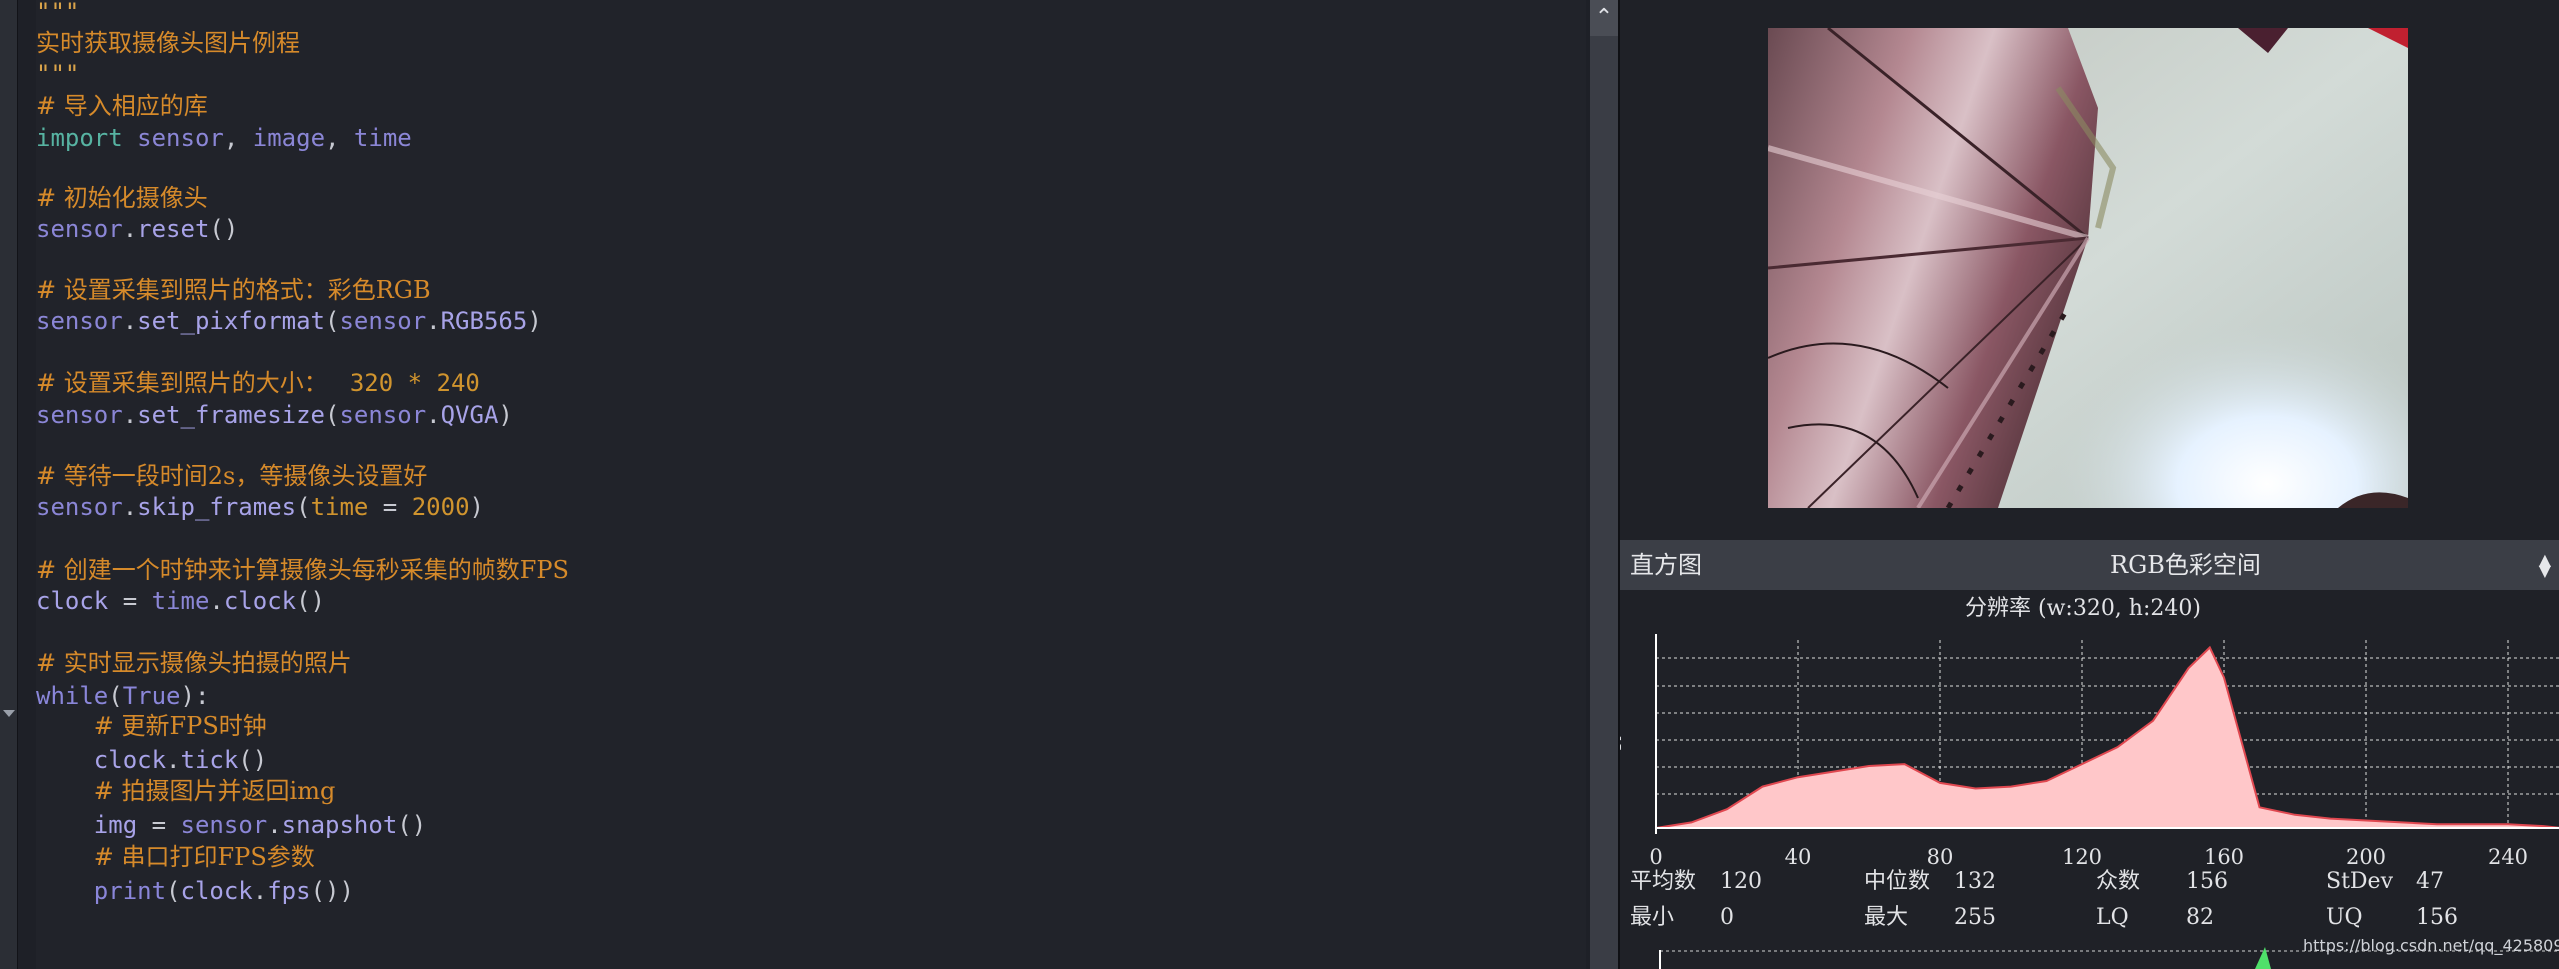  Describe the element at coordinates (231, 415) in the screenshot. I see `code-token: set_framesize` at that location.